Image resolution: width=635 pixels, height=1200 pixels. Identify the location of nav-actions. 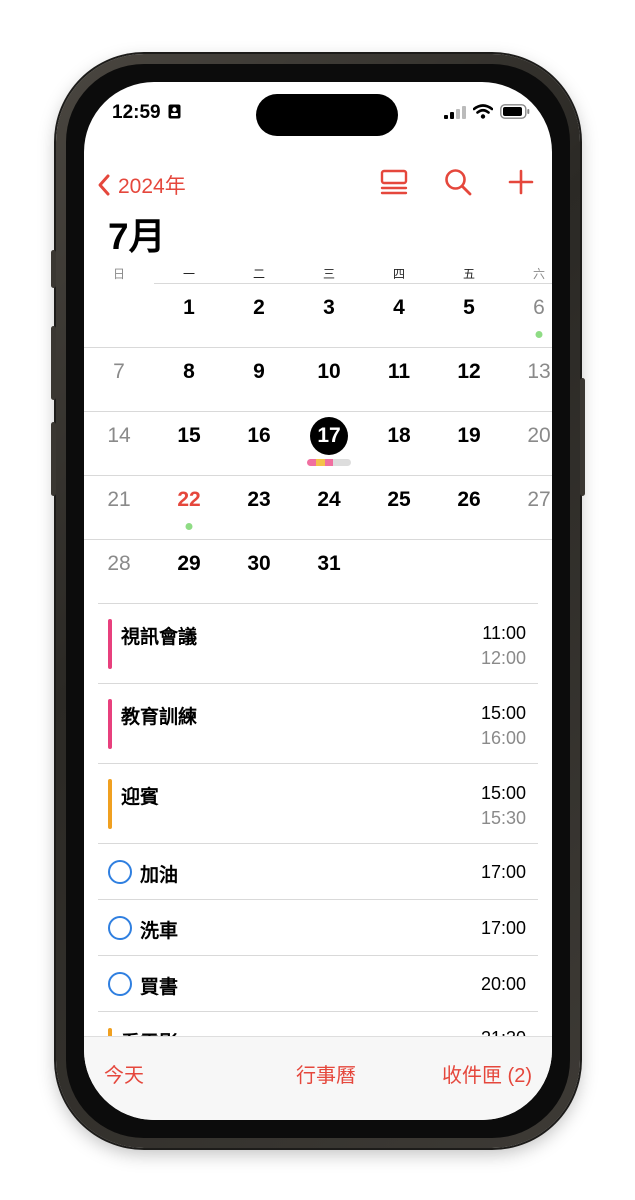
(457, 182).